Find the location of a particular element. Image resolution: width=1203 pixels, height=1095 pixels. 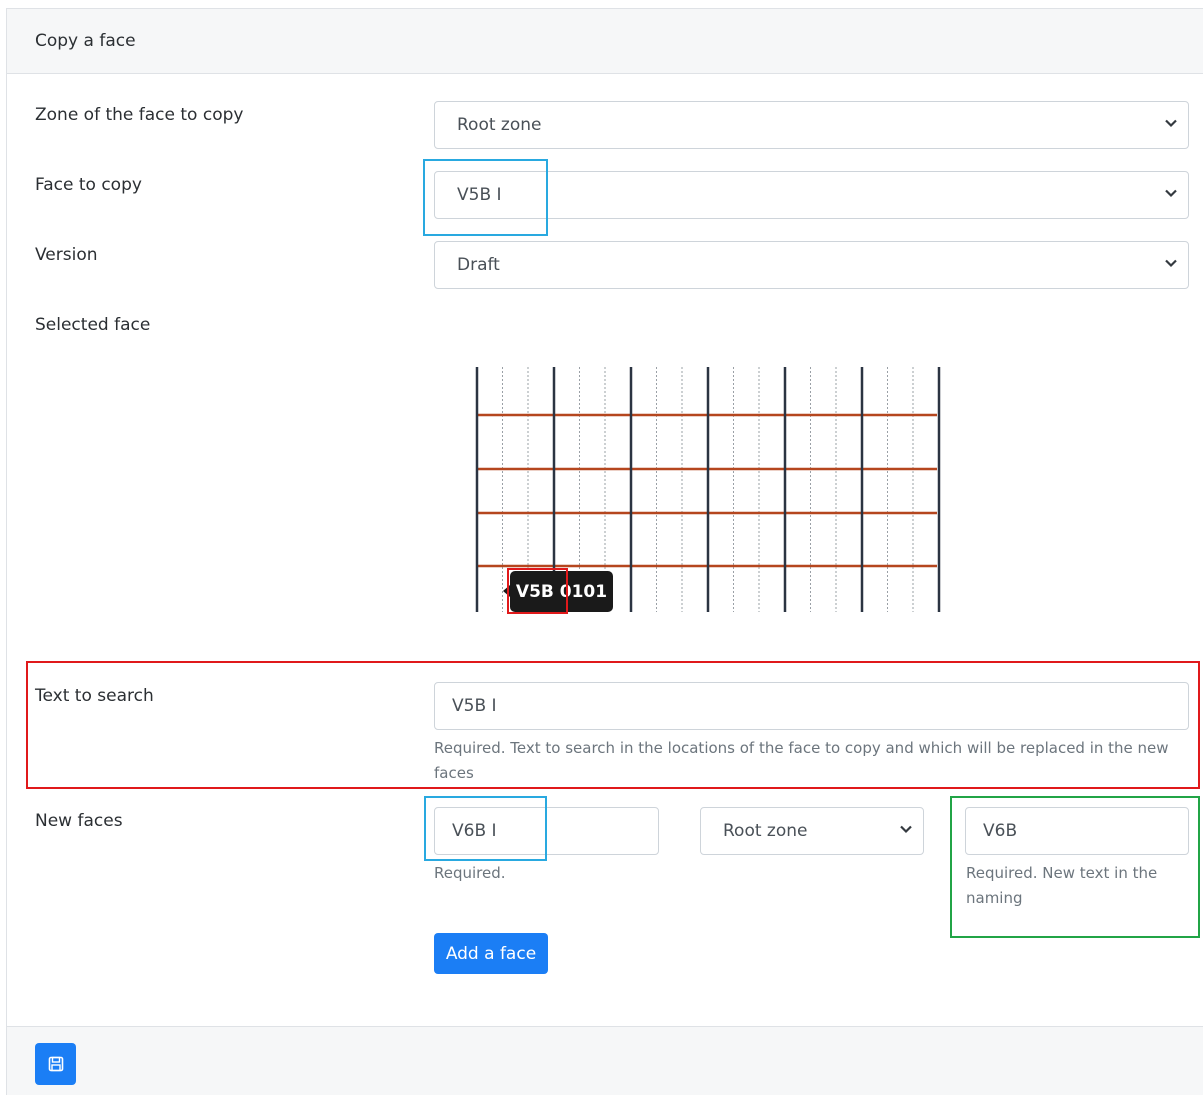

tooltip-highlight is located at coordinates (537, 591).